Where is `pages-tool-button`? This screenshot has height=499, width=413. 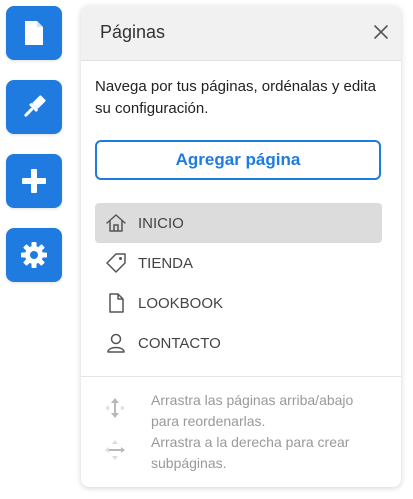 pages-tool-button is located at coordinates (34, 33).